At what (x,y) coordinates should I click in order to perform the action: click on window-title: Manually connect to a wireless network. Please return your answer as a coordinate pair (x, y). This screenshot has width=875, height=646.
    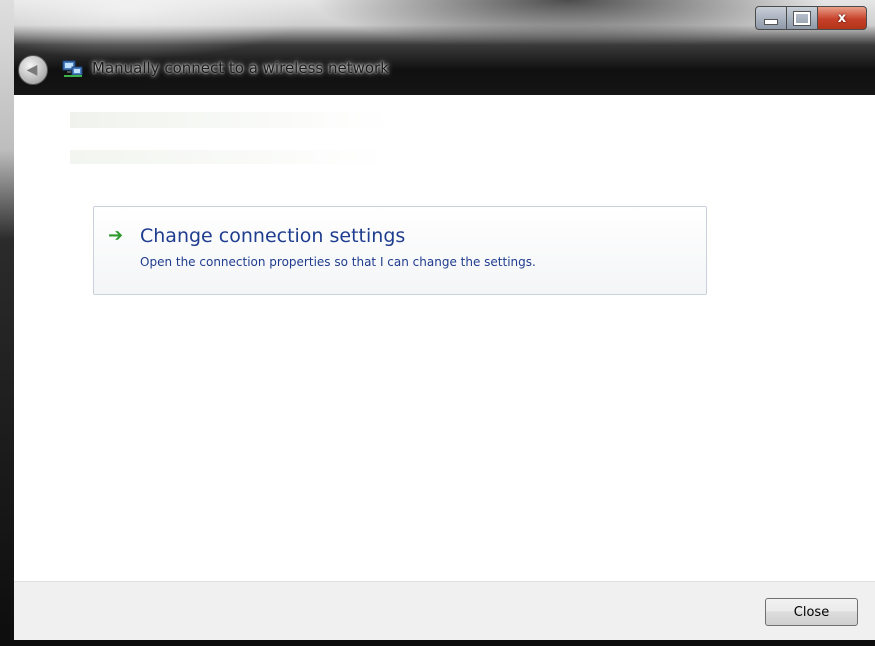
    Looking at the image, I should click on (240, 68).